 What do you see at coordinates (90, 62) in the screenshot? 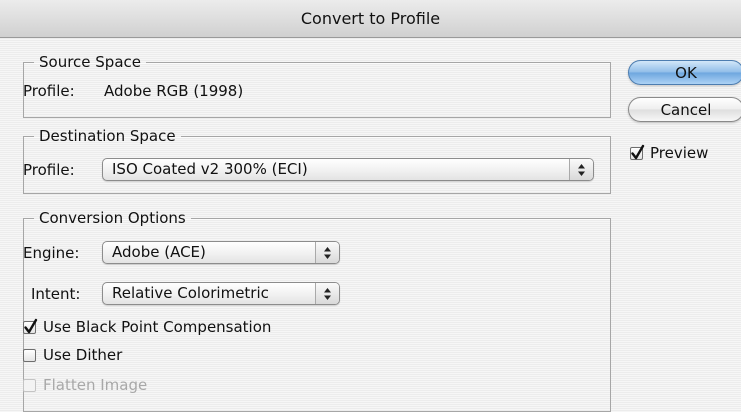
I see `source-space-legend: Source Space` at bounding box center [90, 62].